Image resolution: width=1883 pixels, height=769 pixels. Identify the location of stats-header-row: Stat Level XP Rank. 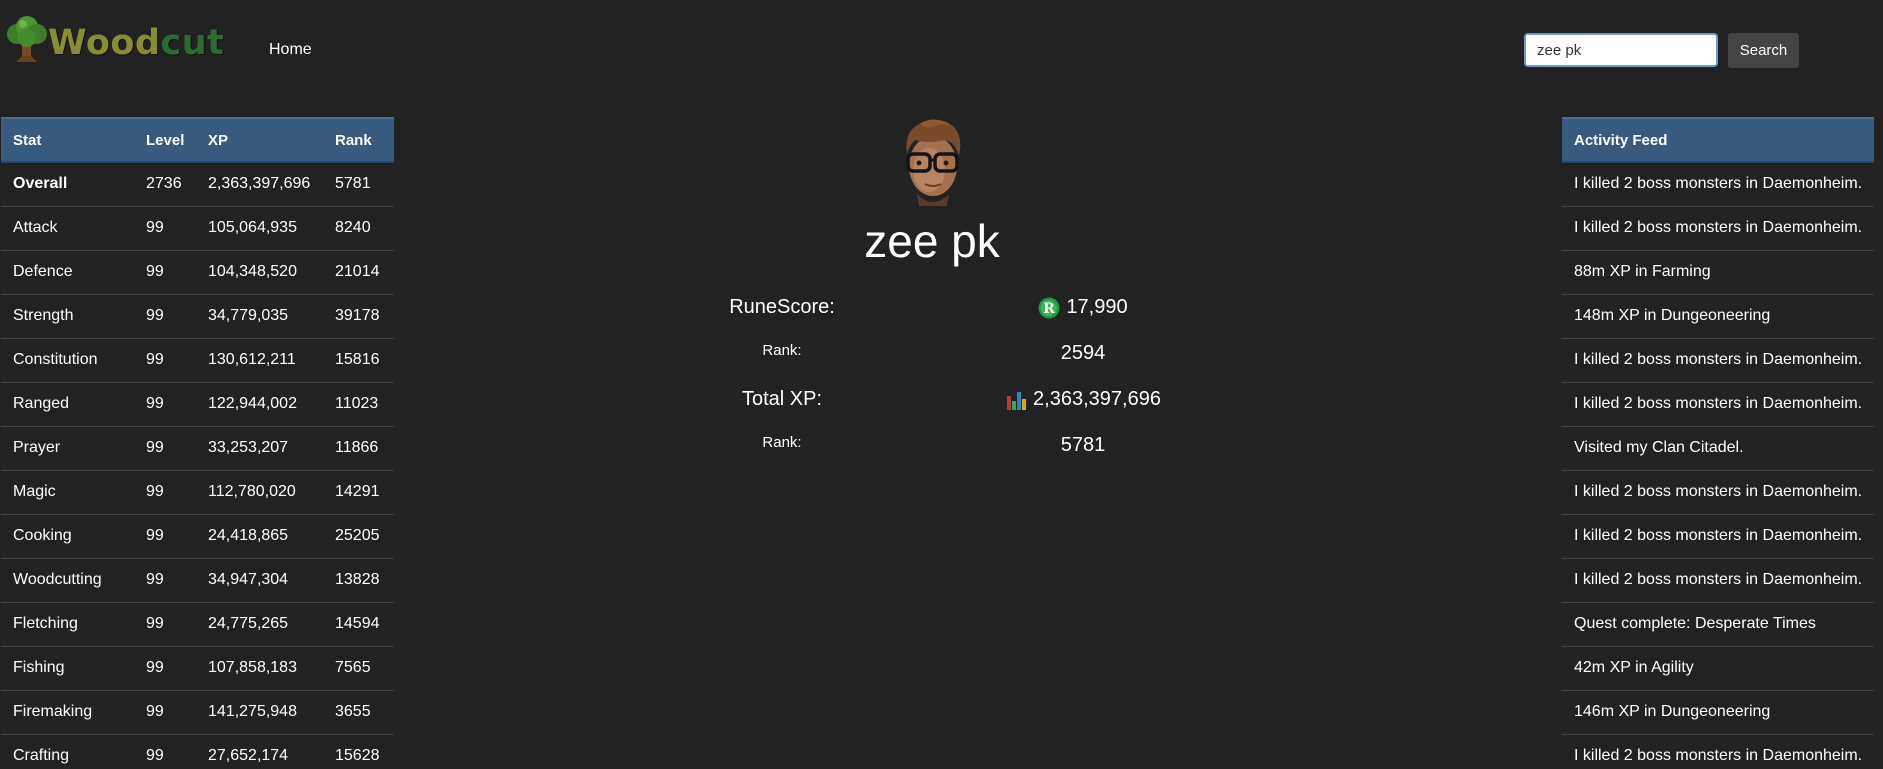
(197, 140).